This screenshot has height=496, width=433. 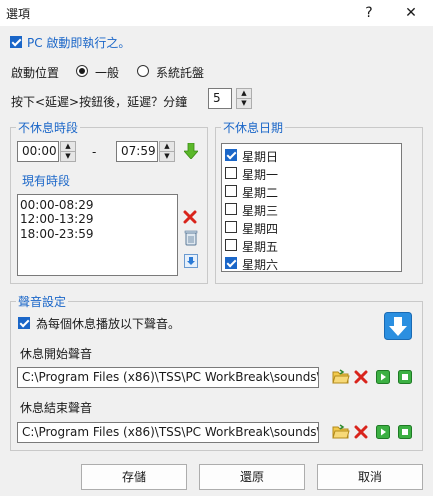 I want to click on delay-spinner: ▲ ▼, so click(x=244, y=98).